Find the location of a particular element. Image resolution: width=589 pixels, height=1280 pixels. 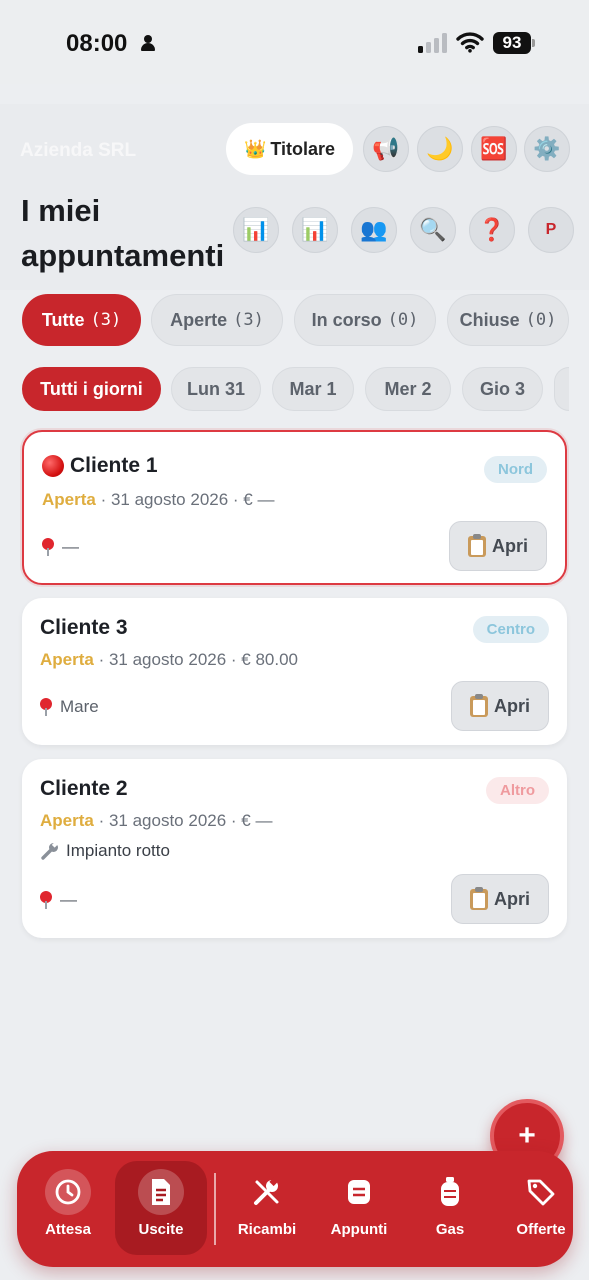

profile-button: P is located at coordinates (551, 230).